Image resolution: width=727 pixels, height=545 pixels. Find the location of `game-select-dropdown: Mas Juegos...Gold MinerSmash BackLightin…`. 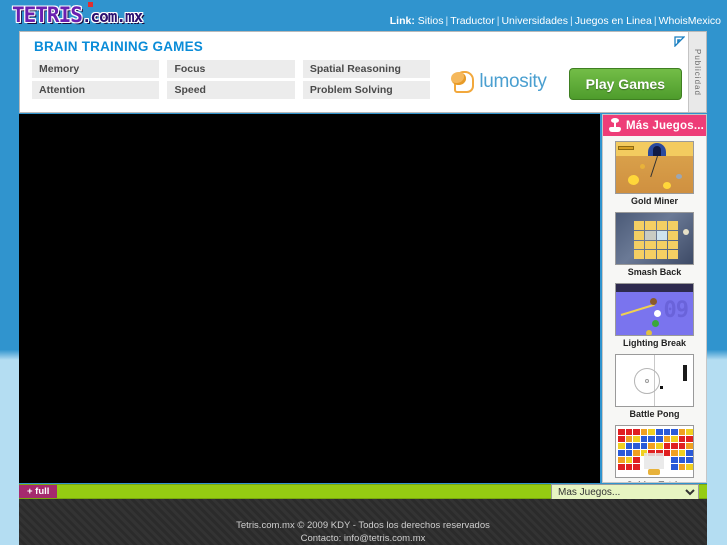

game-select-dropdown: Mas Juegos...Gold MinerSmash BackLightin… is located at coordinates (625, 492).